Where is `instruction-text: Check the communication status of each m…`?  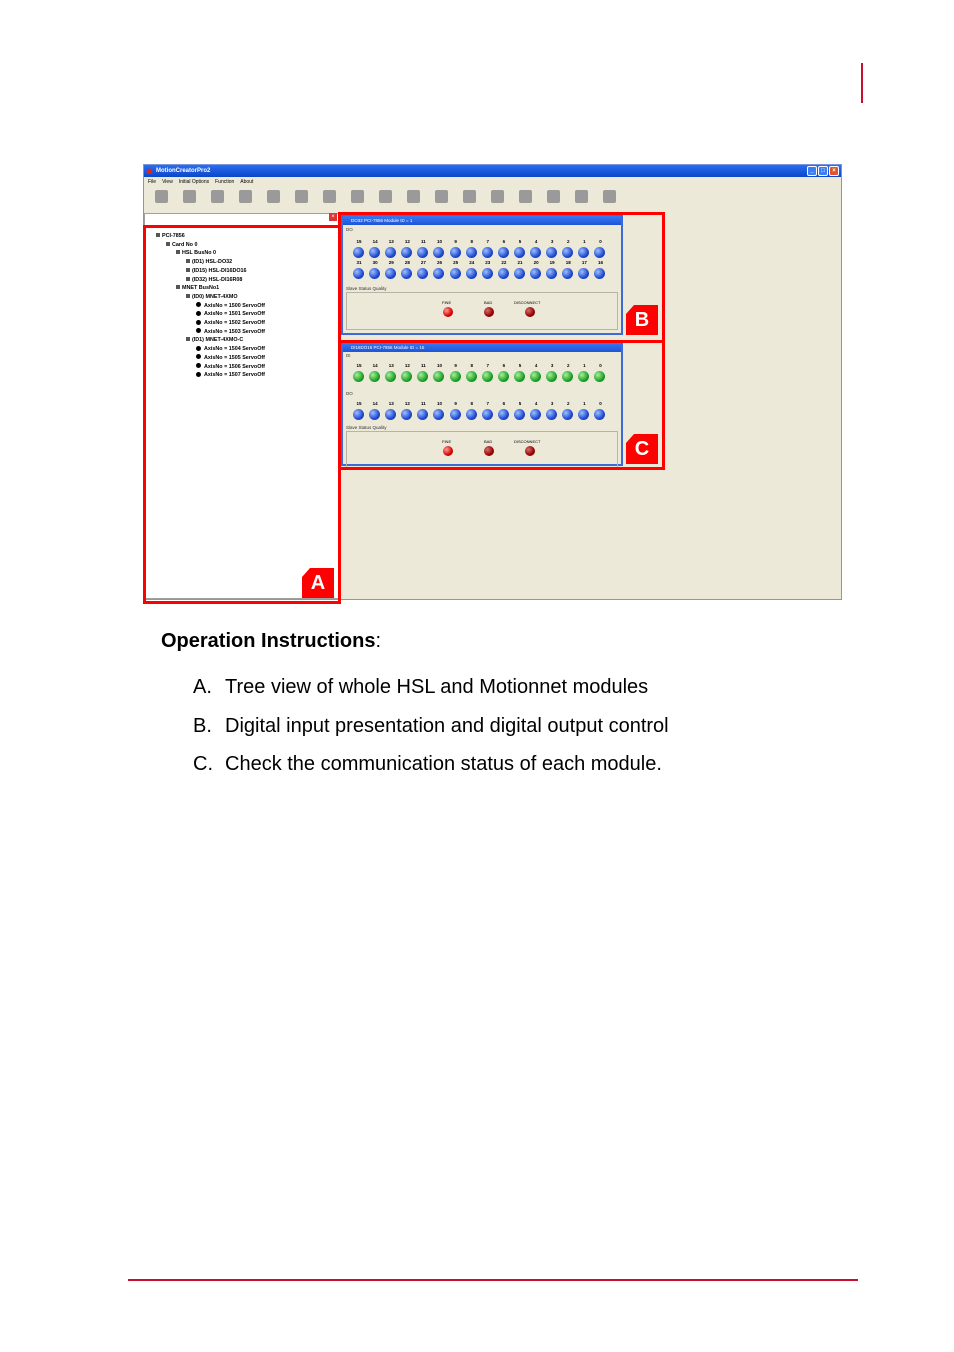
instruction-text: Check the communication status of each m… is located at coordinates (443, 764).